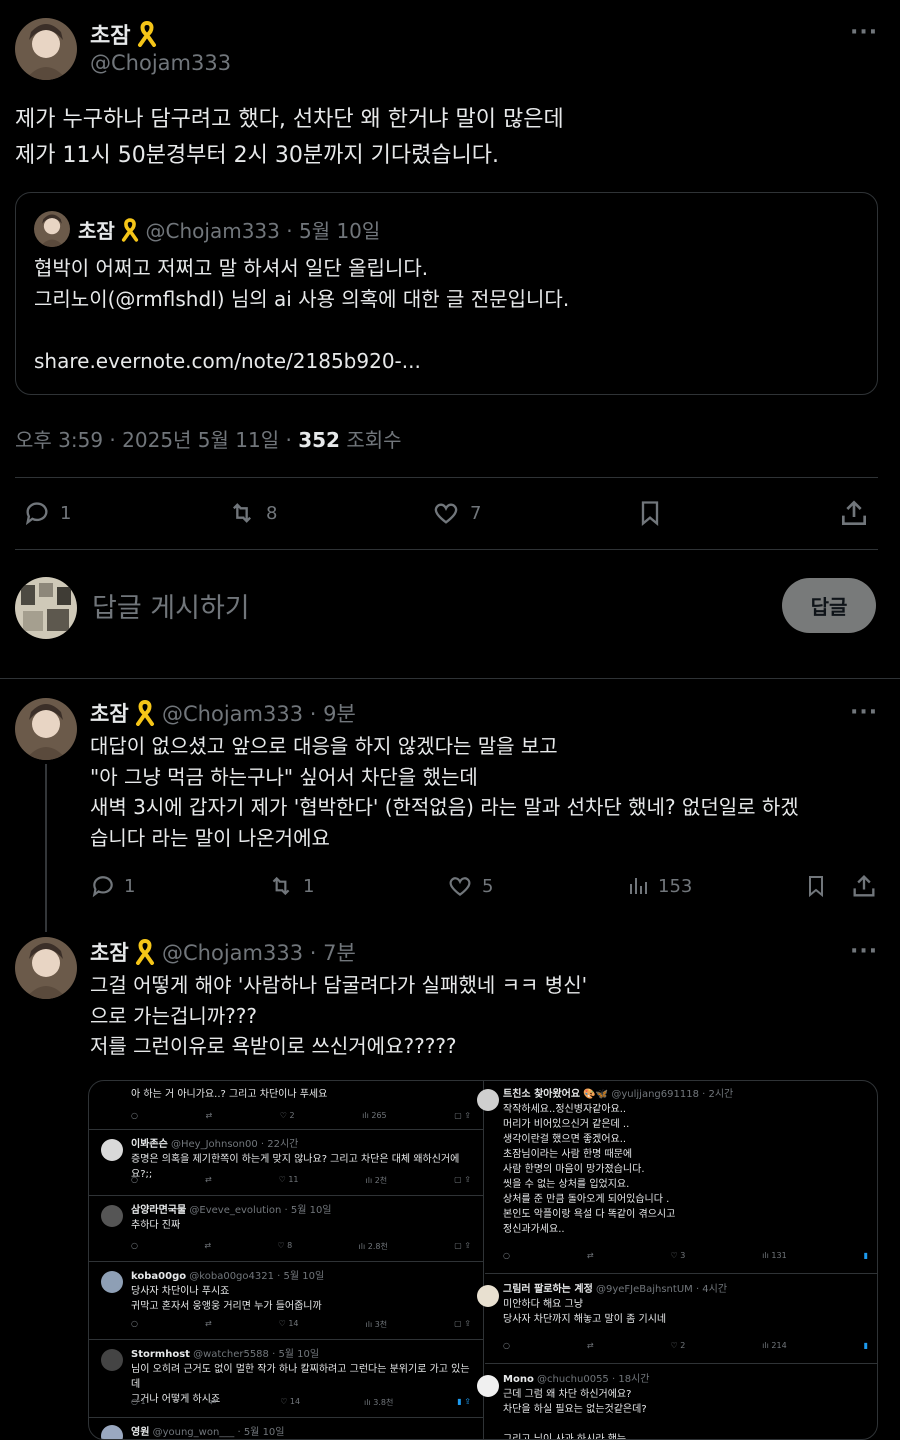 The height and width of the screenshot is (1440, 900). Describe the element at coordinates (289, 119) in the screenshot. I see `tweet-text-line: 제가 누구하나 담구려고 했다, 선차단 왜 한거냐 말이 많은데` at that location.